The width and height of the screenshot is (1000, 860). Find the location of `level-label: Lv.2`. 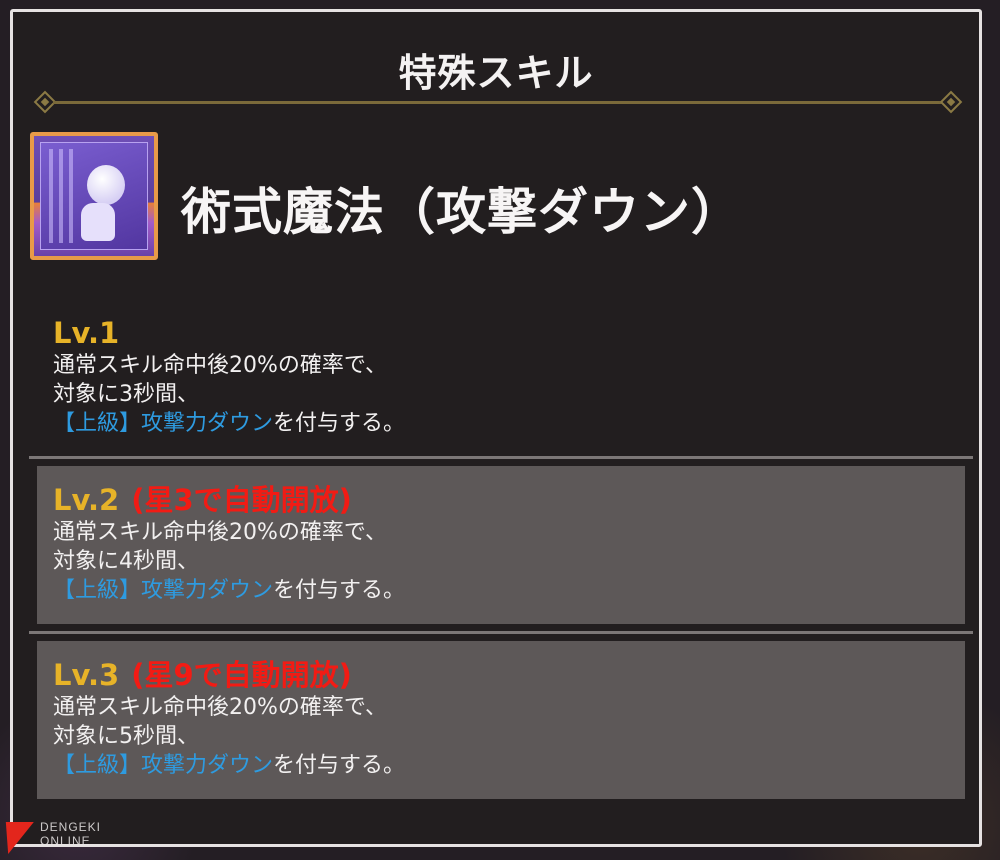

level-label: Lv.2 is located at coordinates (86, 500).